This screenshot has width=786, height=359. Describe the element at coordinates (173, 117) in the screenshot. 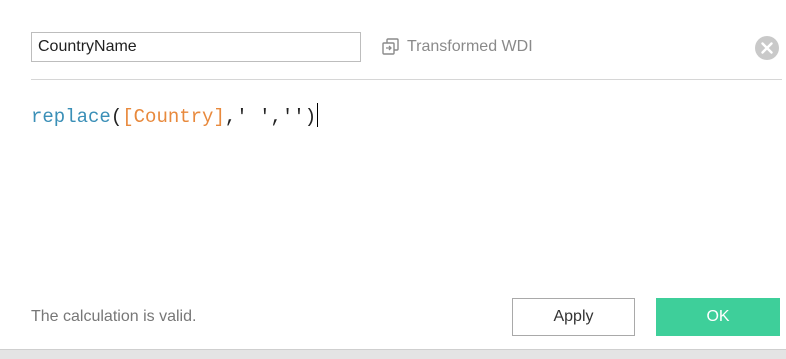

I see `formula-field: [Country]` at that location.